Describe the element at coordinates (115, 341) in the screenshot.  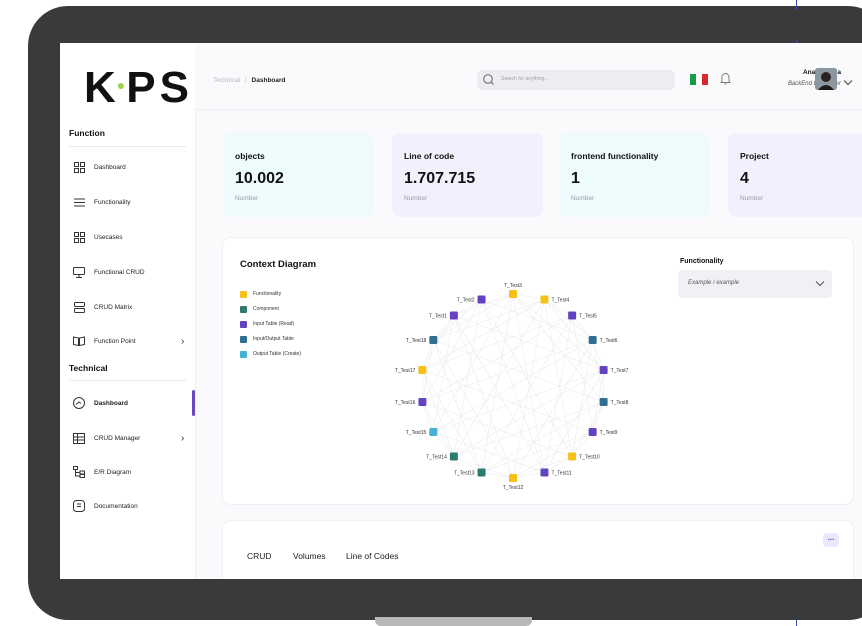
I see `sidebar-item-label: Function Point` at that location.